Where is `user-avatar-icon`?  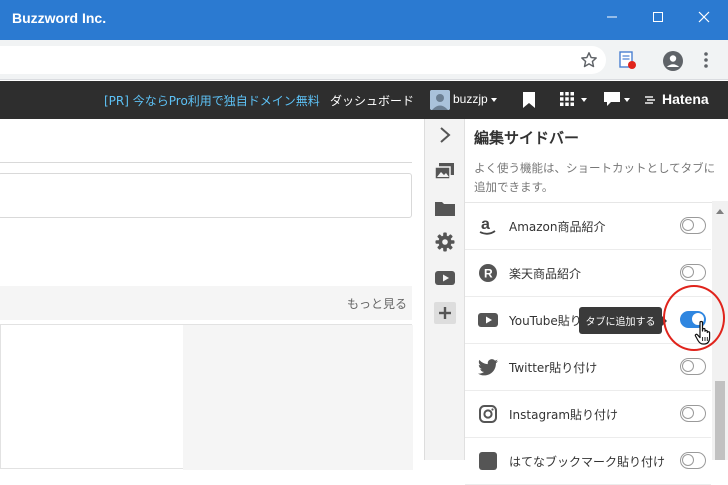
user-avatar-icon is located at coordinates (440, 100).